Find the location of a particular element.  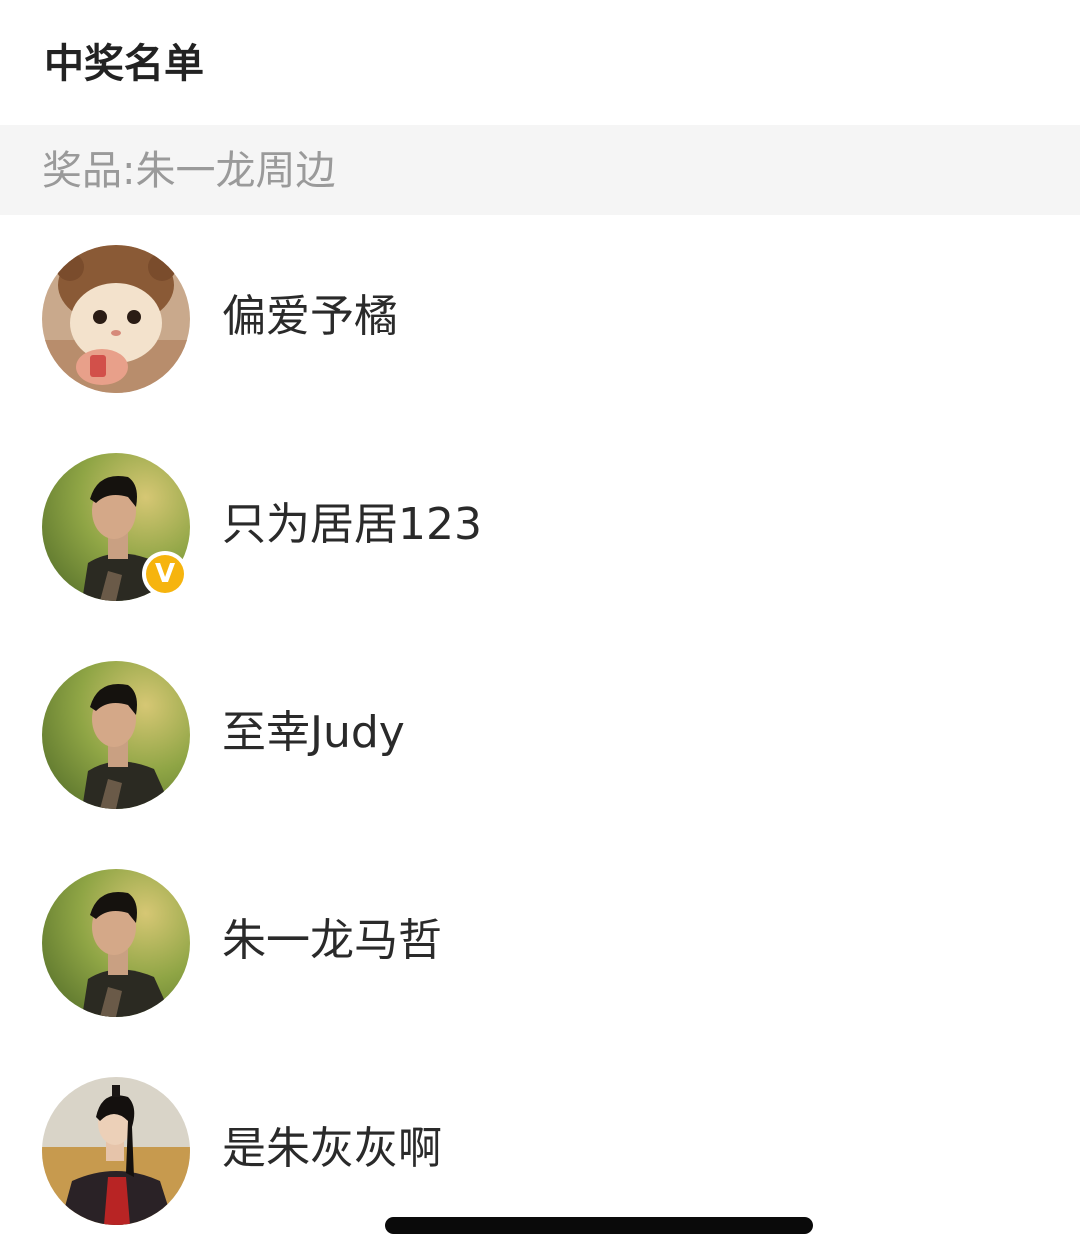

cat-avatar-icon is located at coordinates (116, 319).